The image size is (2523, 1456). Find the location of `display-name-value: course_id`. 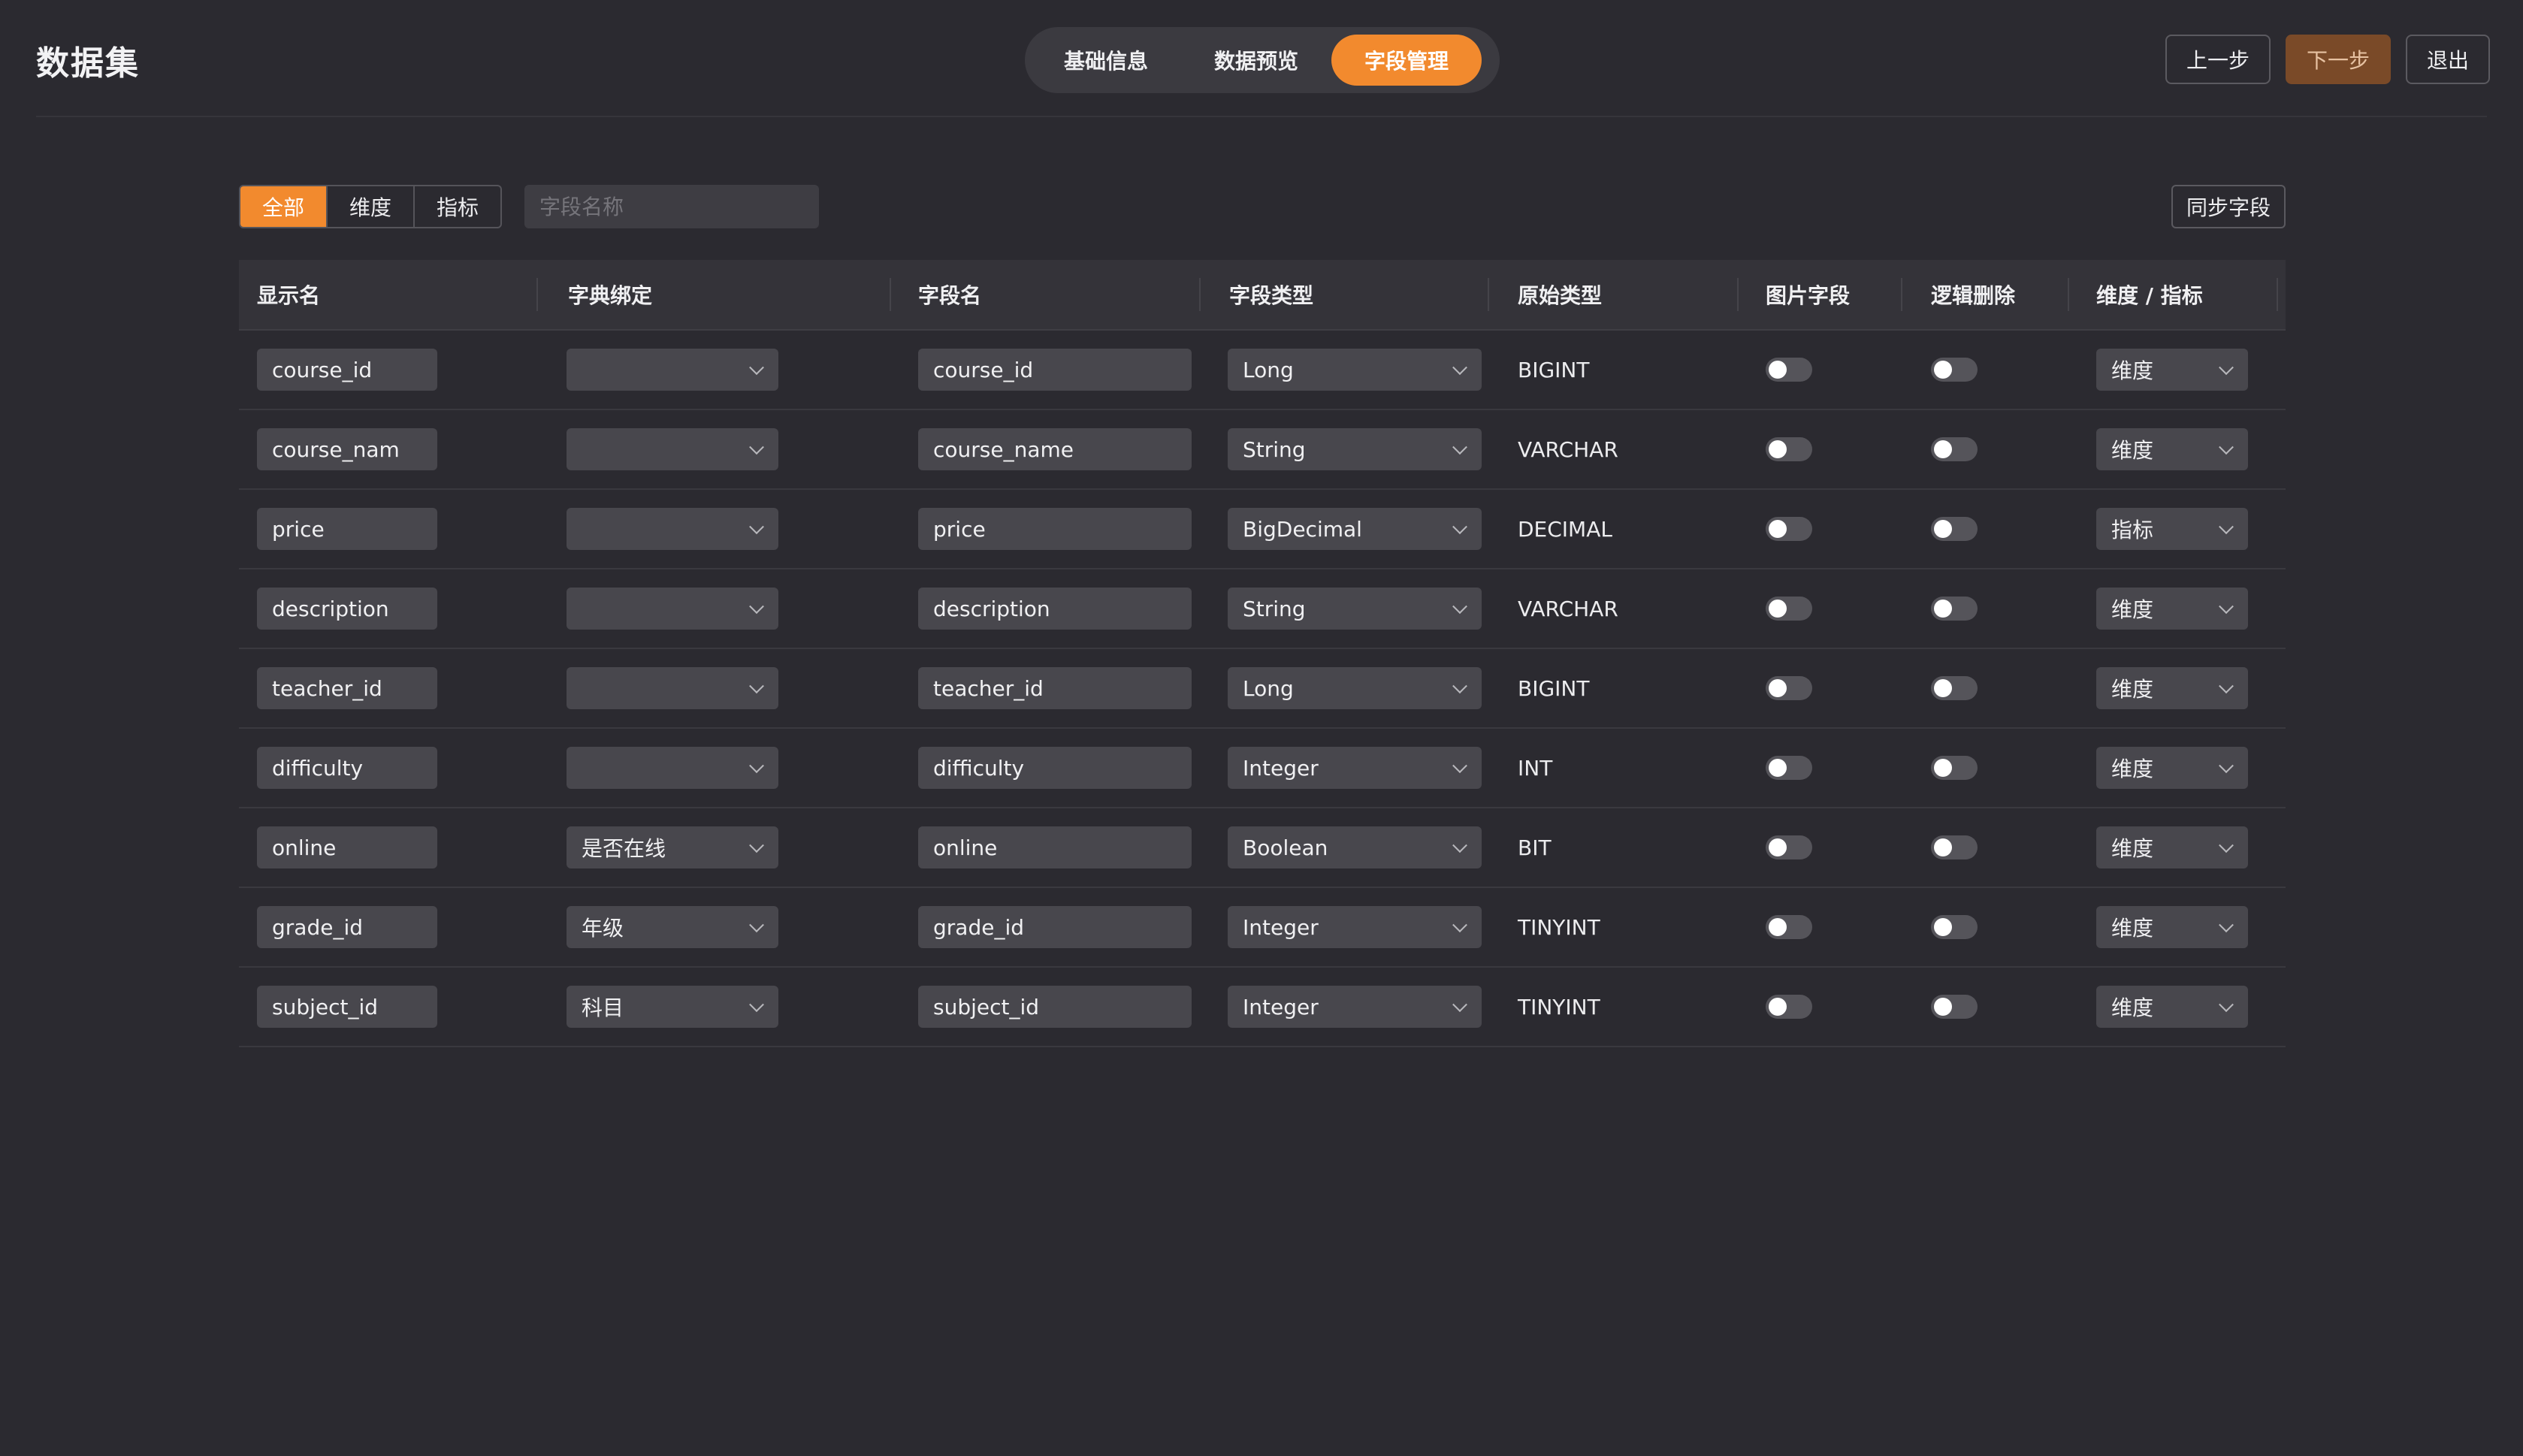

display-name-value: course_id is located at coordinates (323, 369).